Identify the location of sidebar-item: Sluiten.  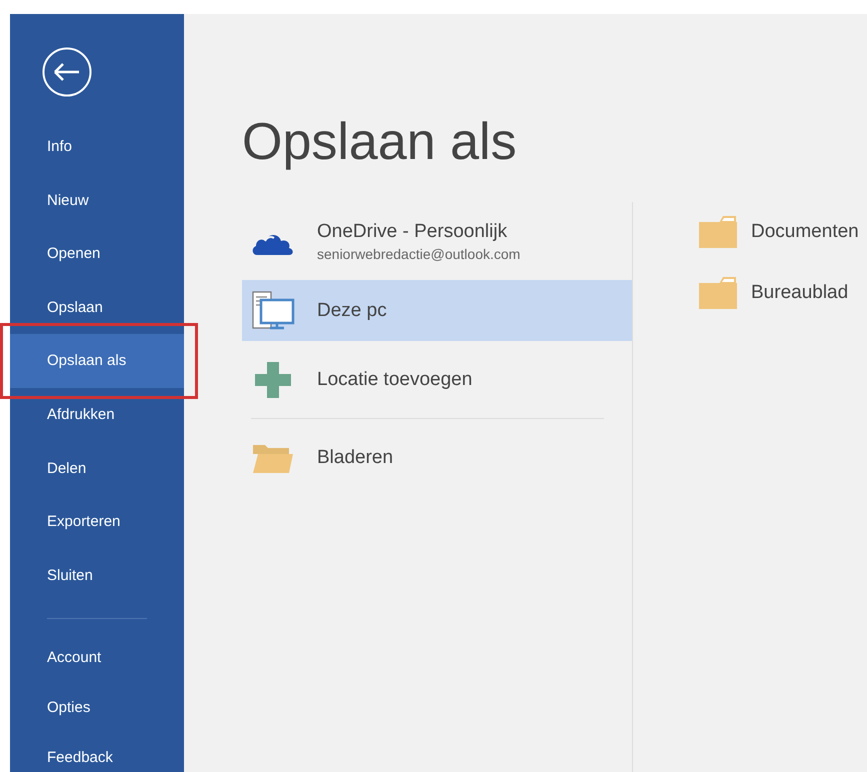
(97, 575).